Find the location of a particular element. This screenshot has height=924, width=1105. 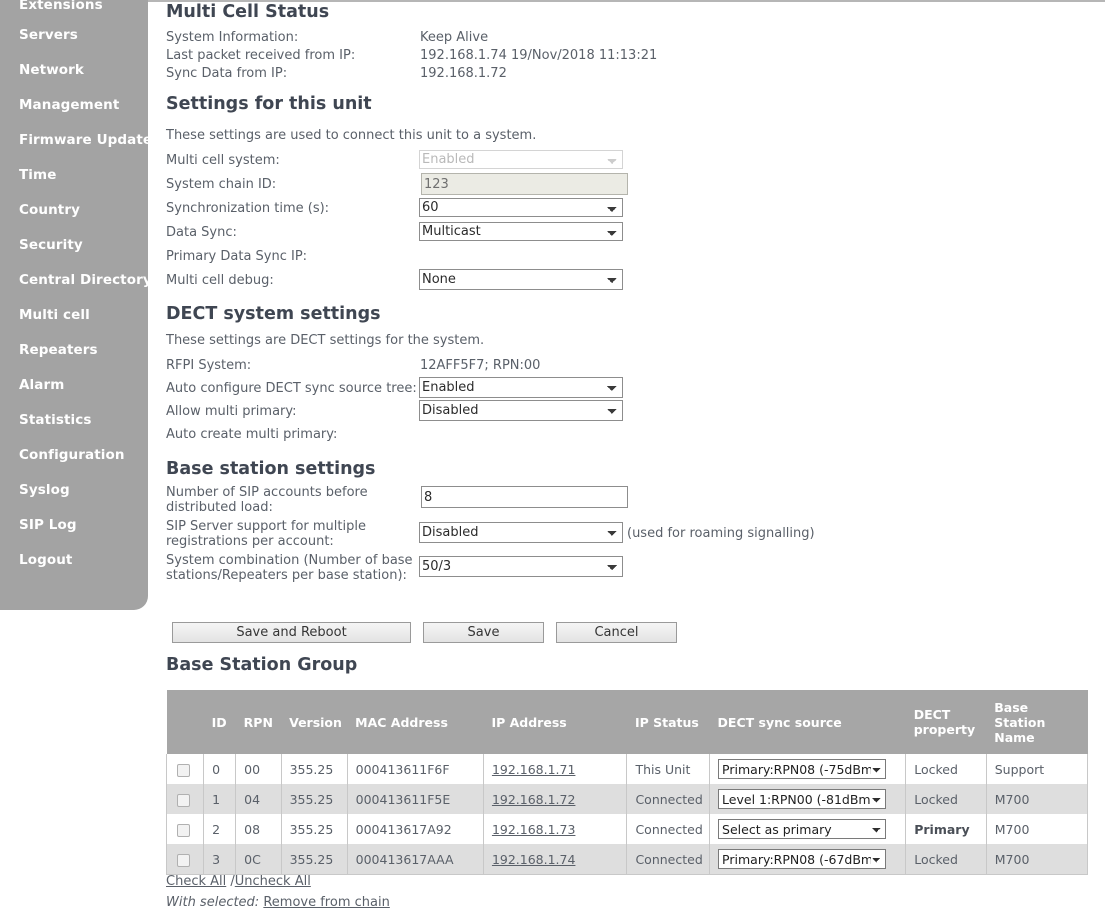

roaming-signalling-note: (used for roaming signalling) is located at coordinates (721, 533).